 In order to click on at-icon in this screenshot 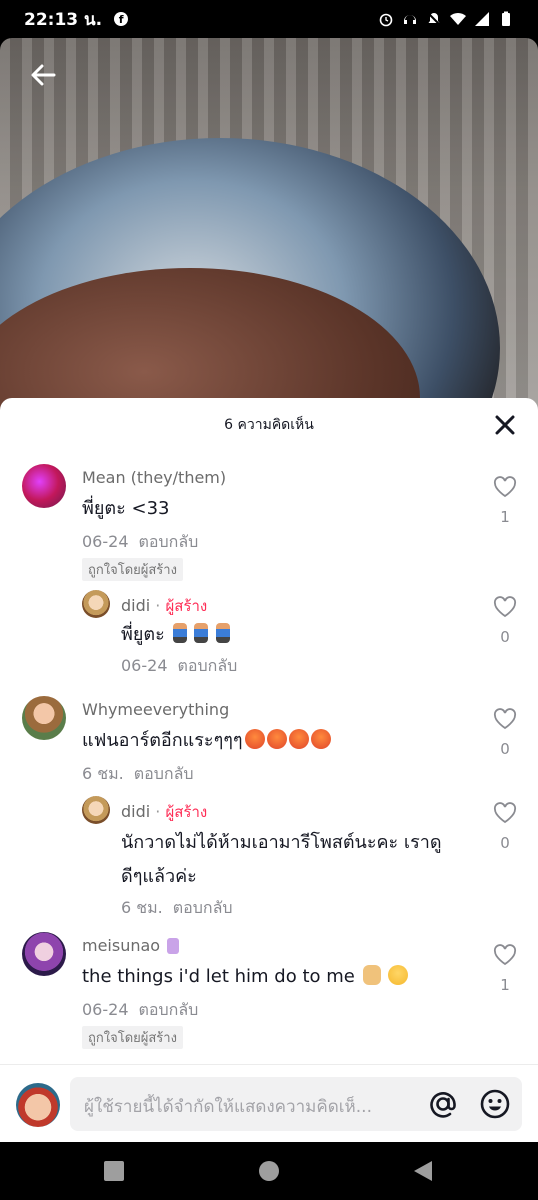, I will do `click(443, 1104)`.